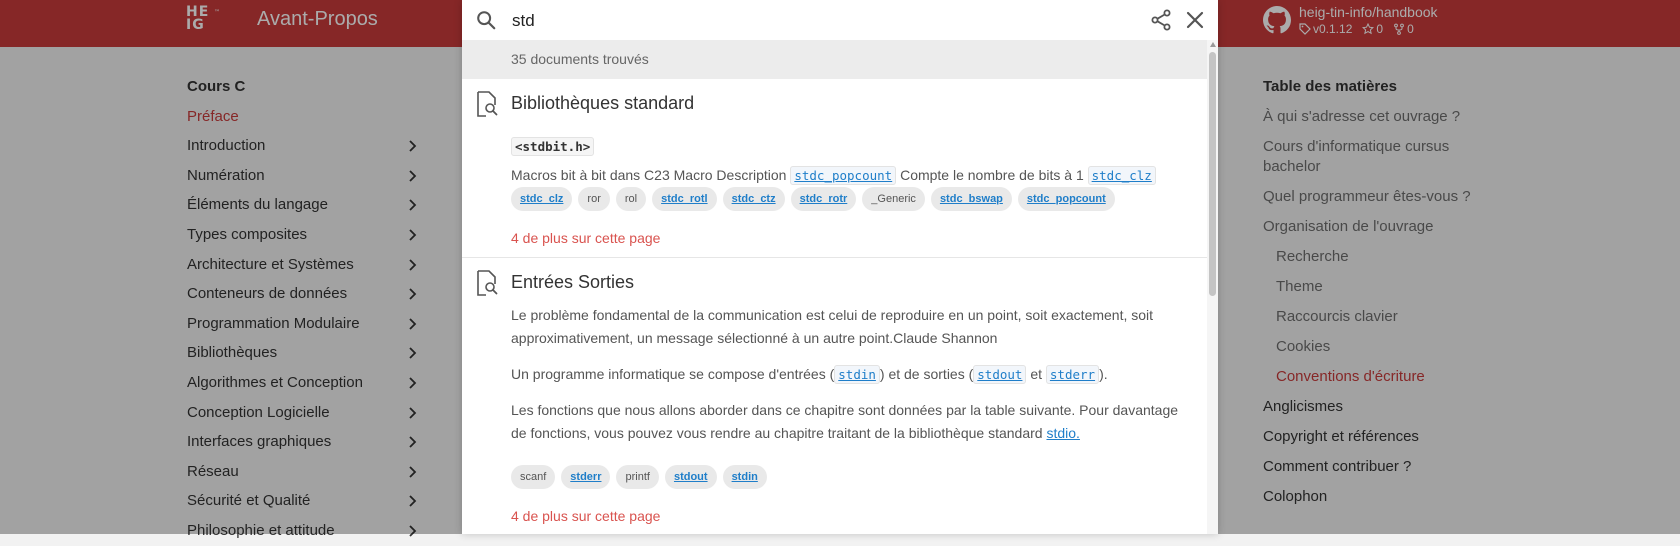 Image resolution: width=1680 pixels, height=546 pixels. What do you see at coordinates (486, 20) in the screenshot?
I see `search-icon` at bounding box center [486, 20].